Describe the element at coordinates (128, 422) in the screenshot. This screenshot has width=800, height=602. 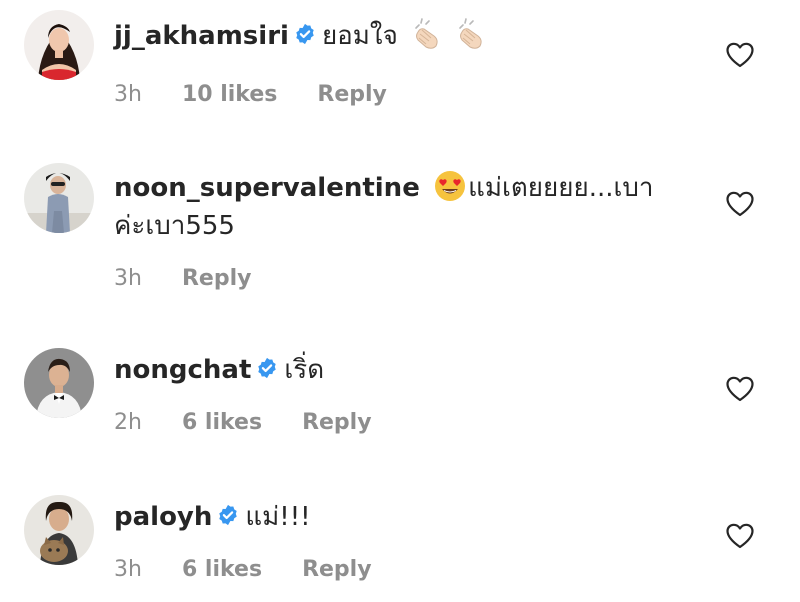
I see `comment-timestamp: 2h` at that location.